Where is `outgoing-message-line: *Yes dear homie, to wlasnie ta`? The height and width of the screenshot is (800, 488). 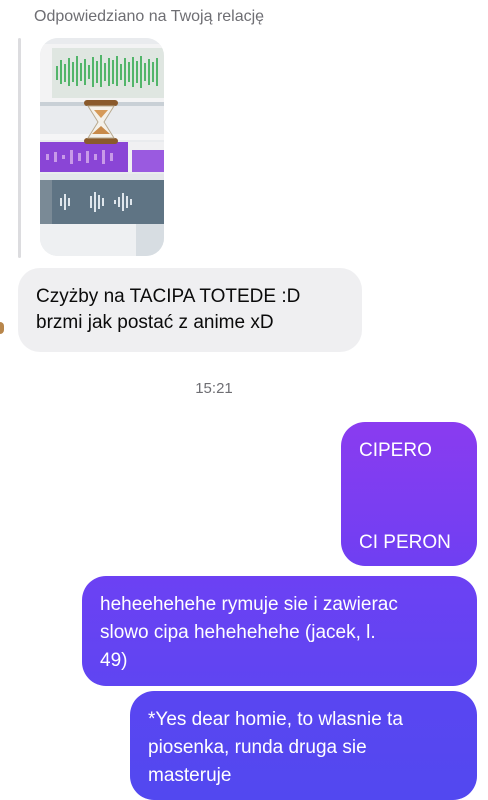
outgoing-message-line: *Yes dear homie, to wlasnie ta is located at coordinates (275, 719).